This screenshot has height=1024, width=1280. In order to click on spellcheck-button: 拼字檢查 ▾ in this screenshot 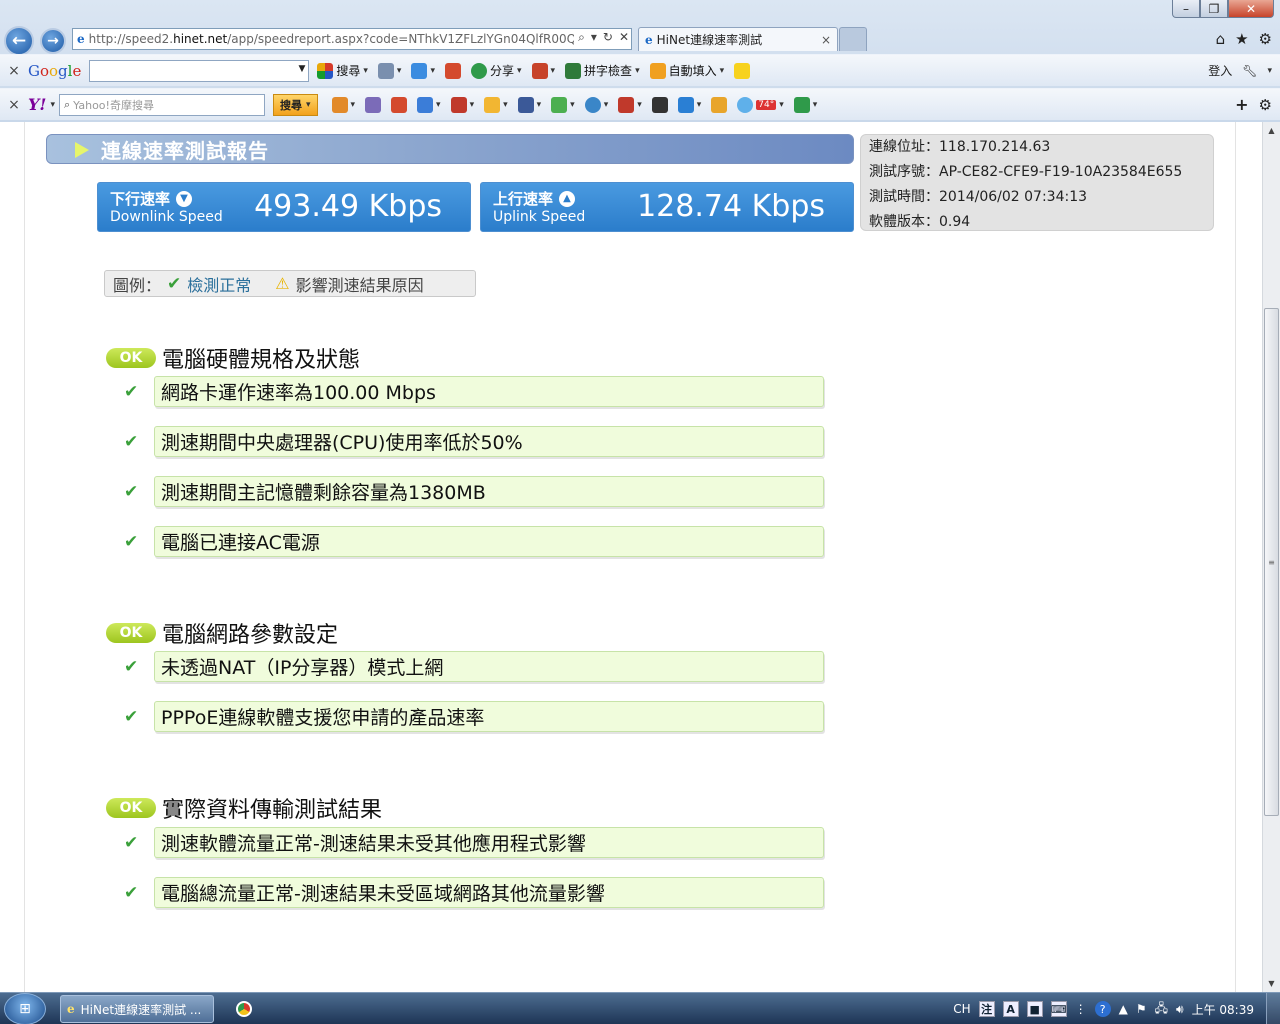, I will do `click(602, 70)`.